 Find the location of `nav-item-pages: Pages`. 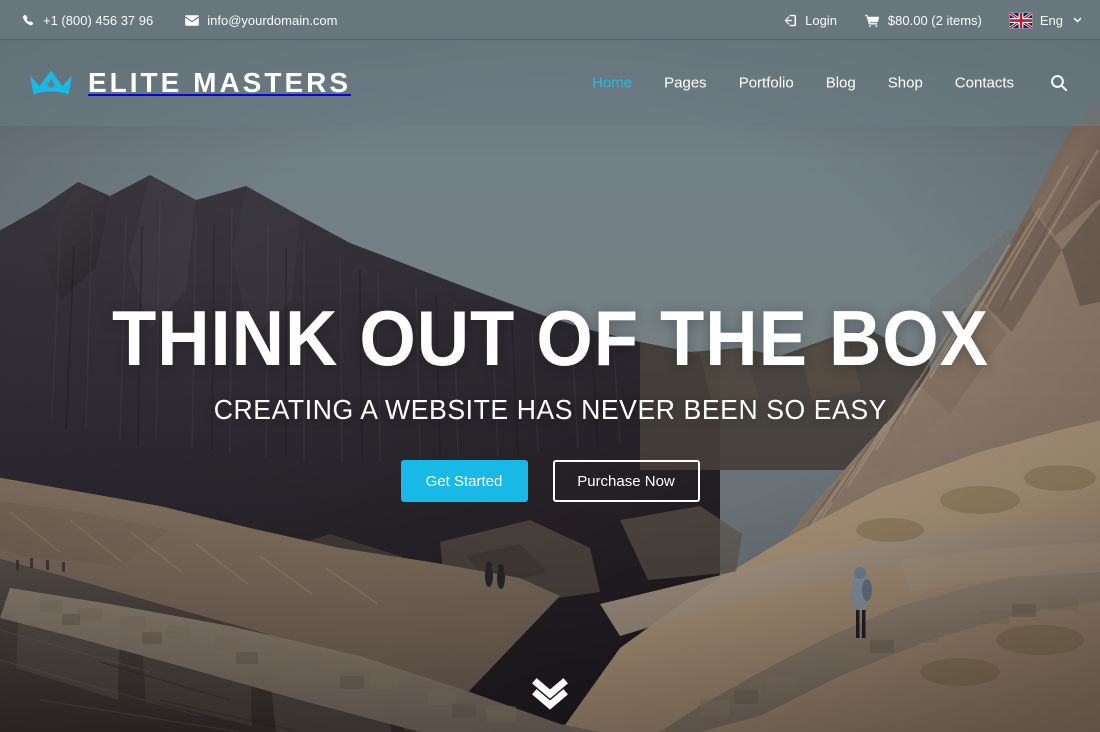

nav-item-pages: Pages is located at coordinates (685, 83).